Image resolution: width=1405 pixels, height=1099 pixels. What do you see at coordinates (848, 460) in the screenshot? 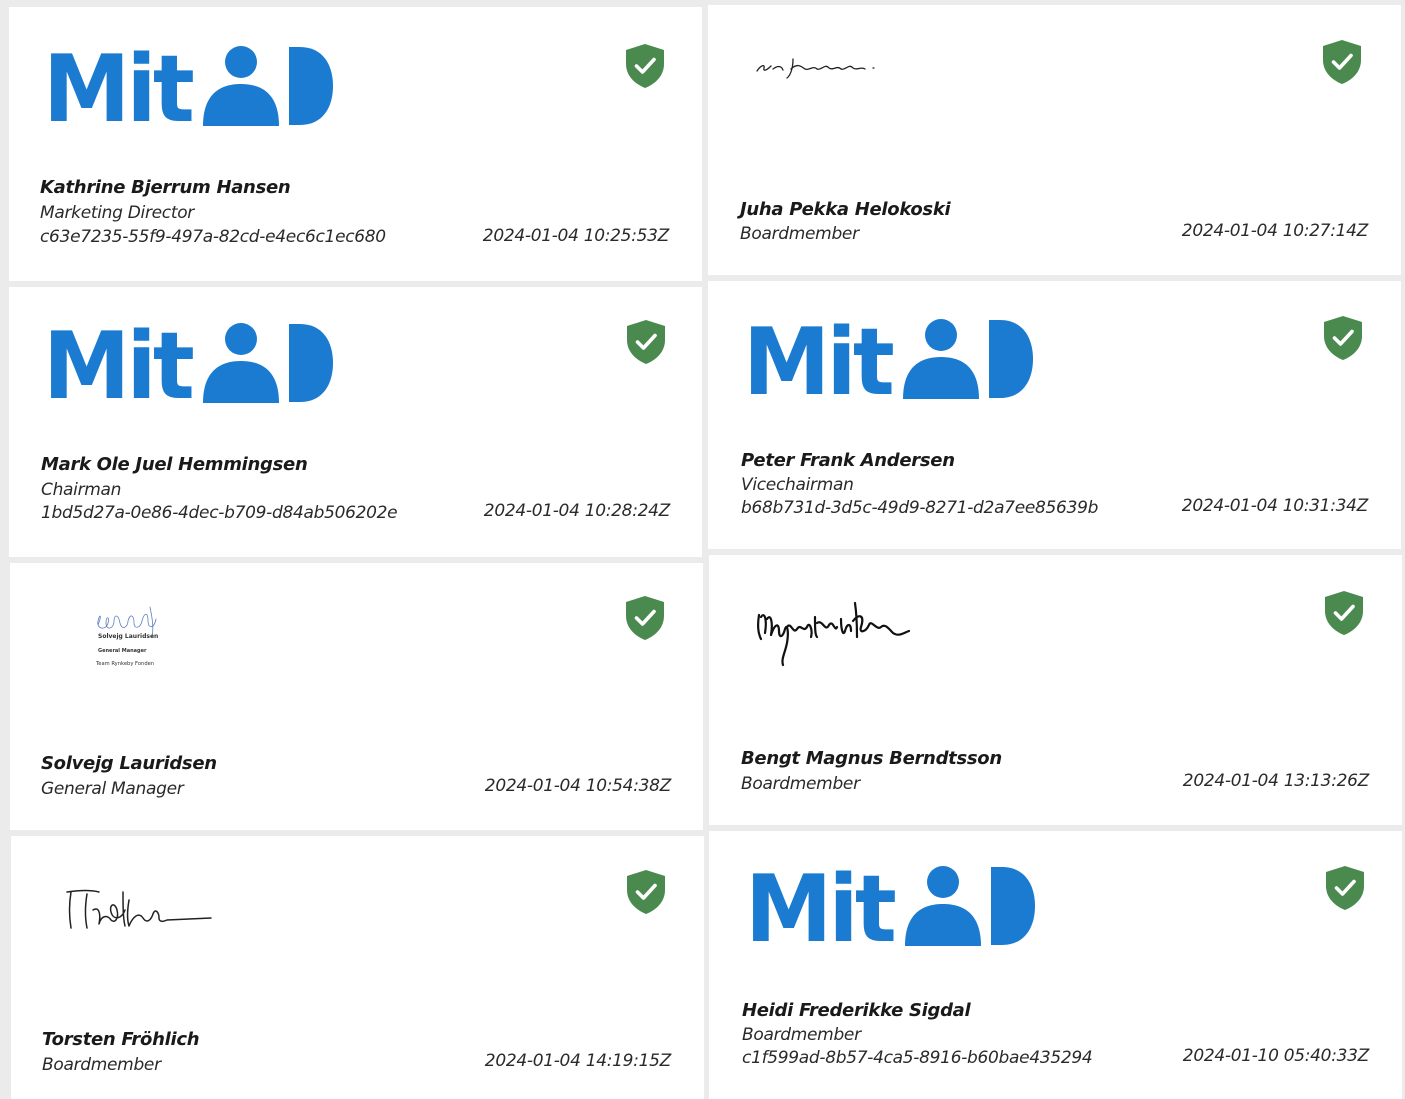
I see `signer-name: Peter Frank Andersen` at bounding box center [848, 460].